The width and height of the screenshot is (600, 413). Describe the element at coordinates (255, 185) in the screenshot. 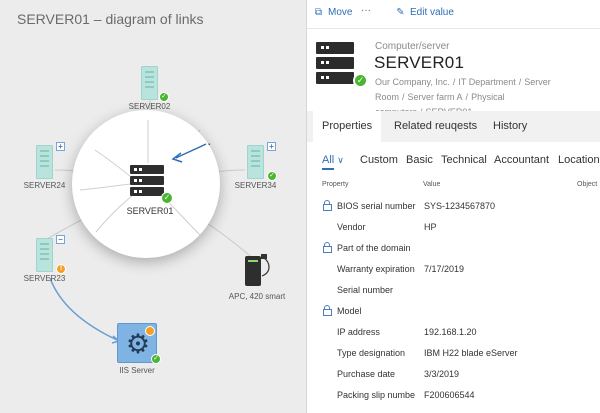

I see `node-label: SERVER34` at that location.